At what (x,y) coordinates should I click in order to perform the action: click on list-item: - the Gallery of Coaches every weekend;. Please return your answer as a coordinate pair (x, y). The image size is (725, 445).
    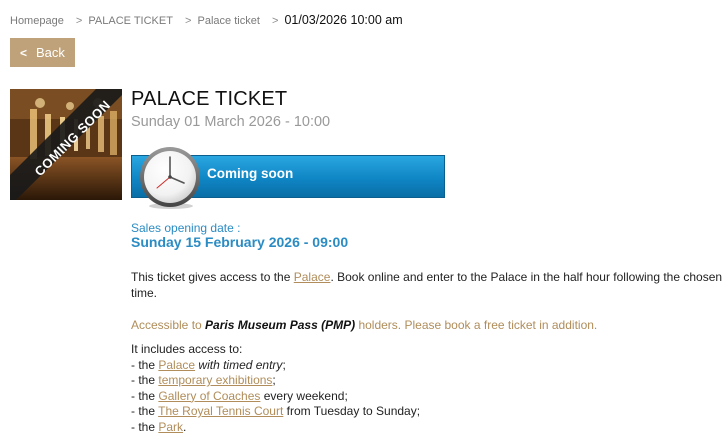
    Looking at the image, I should click on (275, 397).